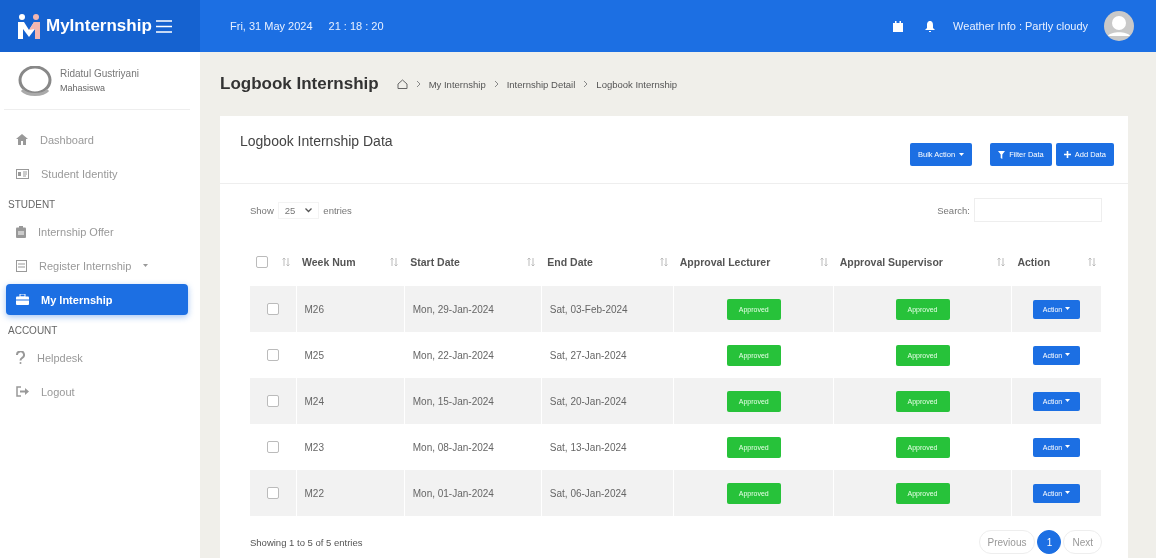 This screenshot has height=558, width=1156. What do you see at coordinates (314, 401) in the screenshot?
I see `table-cell: M24` at bounding box center [314, 401].